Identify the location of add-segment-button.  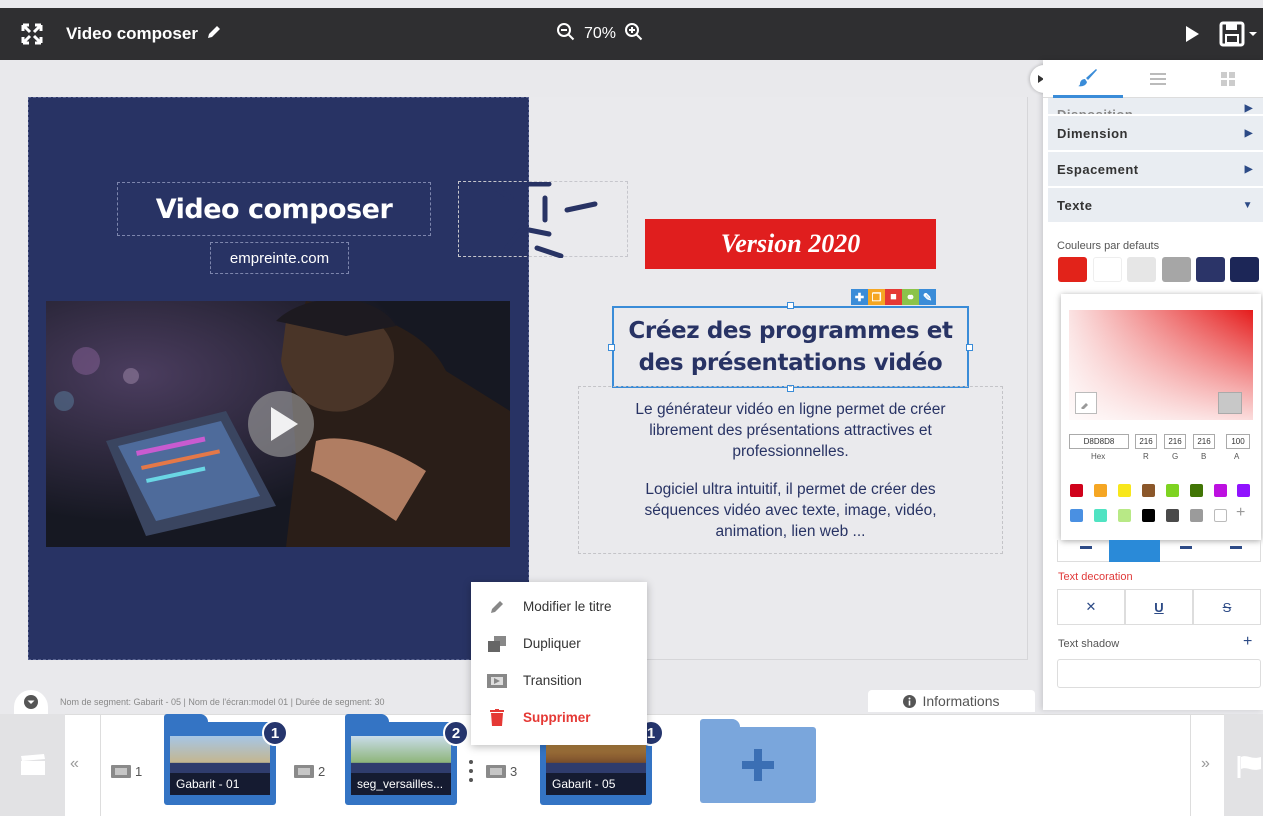
(758, 761).